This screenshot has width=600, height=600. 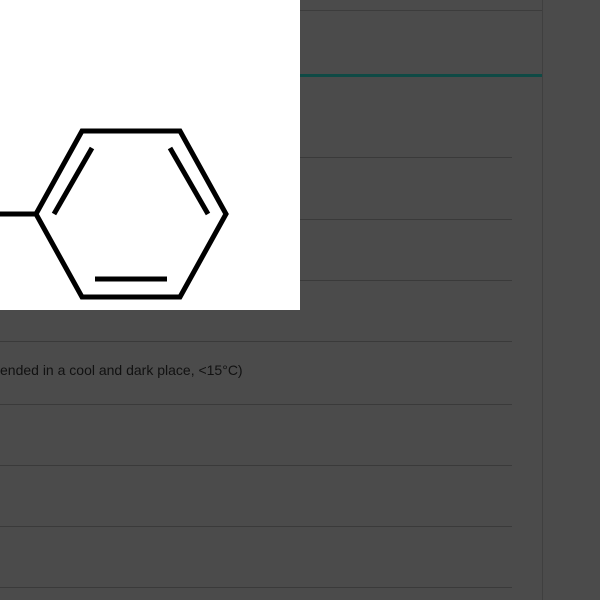 What do you see at coordinates (131, 214) in the screenshot?
I see `benzene-ring` at bounding box center [131, 214].